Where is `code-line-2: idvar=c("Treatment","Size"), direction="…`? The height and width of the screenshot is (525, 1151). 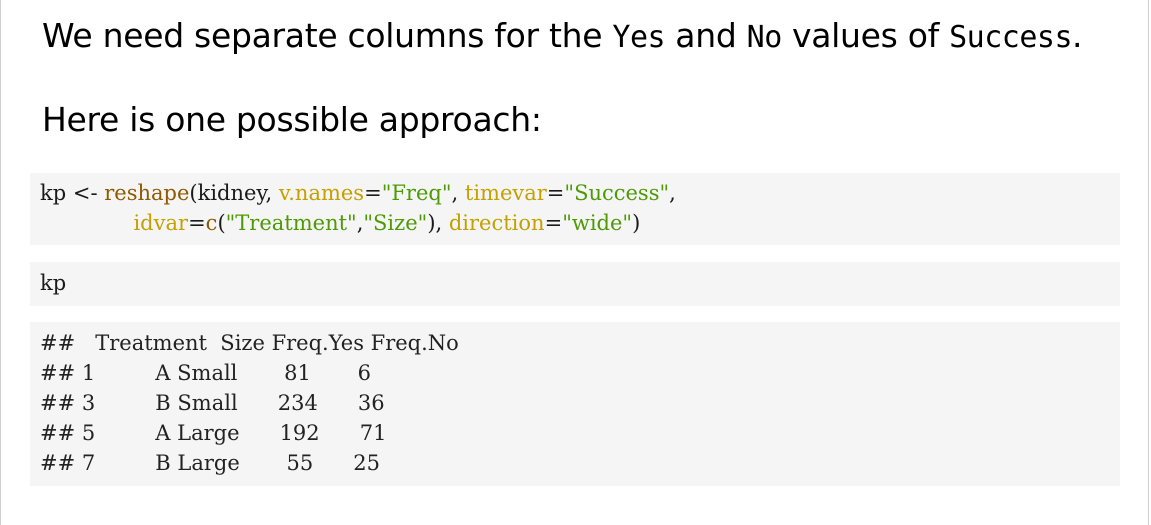
code-line-2: idvar=c("Treatment","Size"), direction="… is located at coordinates (387, 223).